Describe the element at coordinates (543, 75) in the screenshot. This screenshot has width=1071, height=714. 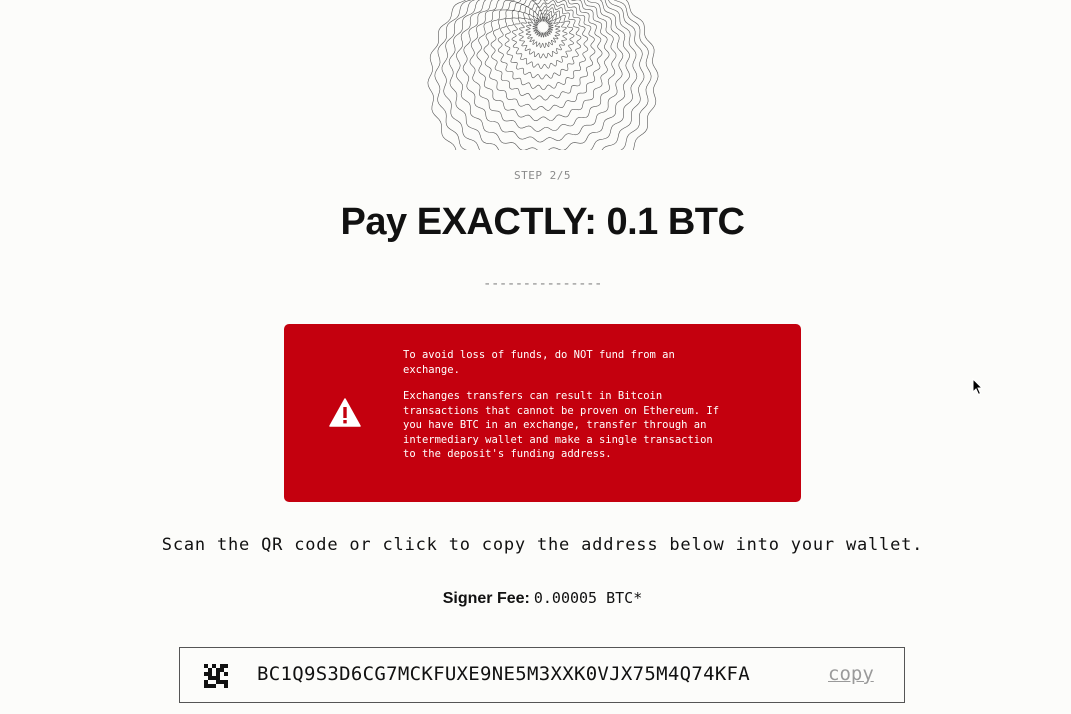
I see `spiral-pattern-illustration` at that location.